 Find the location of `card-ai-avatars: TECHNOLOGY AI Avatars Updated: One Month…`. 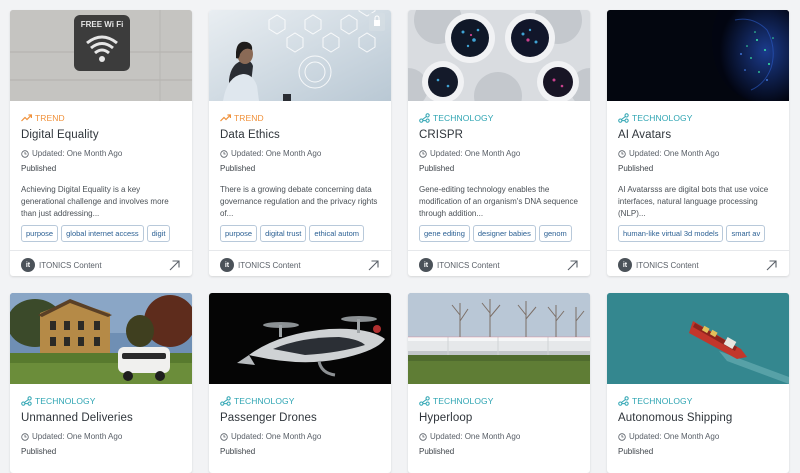

card-ai-avatars: TECHNOLOGY AI Avatars Updated: One Month… is located at coordinates (698, 143).